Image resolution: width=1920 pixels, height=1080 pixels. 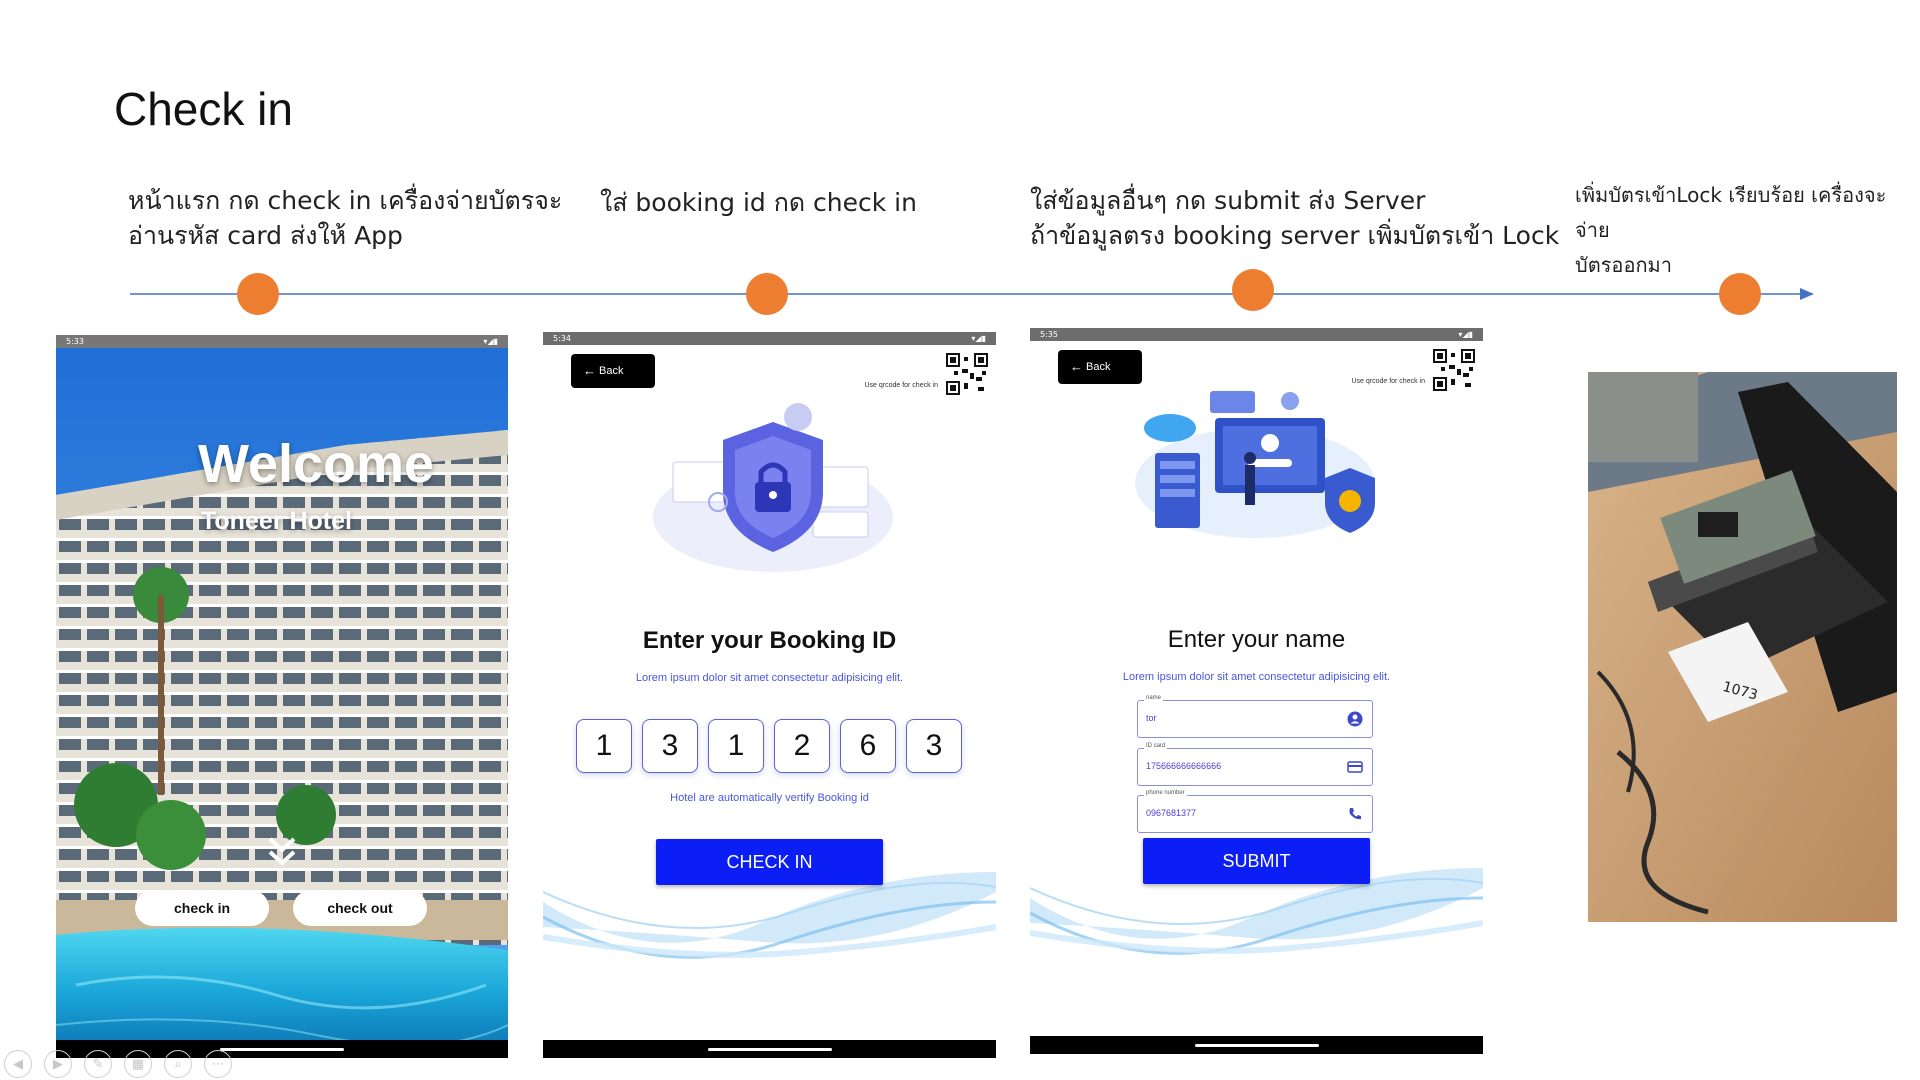 What do you see at coordinates (1156, 746) in the screenshot?
I see `id-card-field-label: ID card` at bounding box center [1156, 746].